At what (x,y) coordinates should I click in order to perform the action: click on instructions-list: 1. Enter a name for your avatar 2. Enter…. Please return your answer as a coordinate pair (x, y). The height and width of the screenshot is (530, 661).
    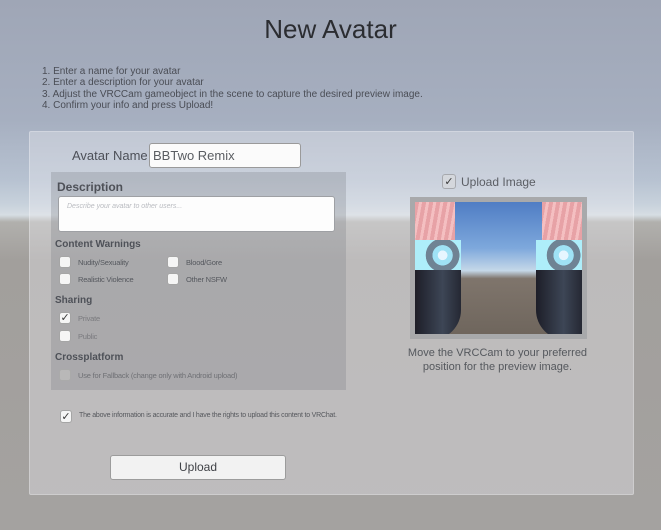
    Looking at the image, I should click on (232, 88).